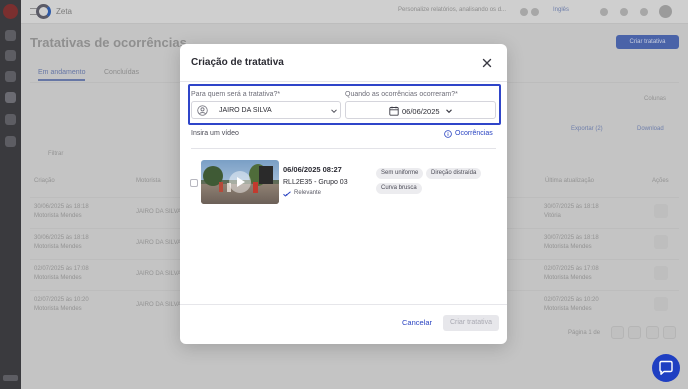 The height and width of the screenshot is (389, 688). Describe the element at coordinates (10, 55) in the screenshot. I see `sidebar-home-icon` at that location.